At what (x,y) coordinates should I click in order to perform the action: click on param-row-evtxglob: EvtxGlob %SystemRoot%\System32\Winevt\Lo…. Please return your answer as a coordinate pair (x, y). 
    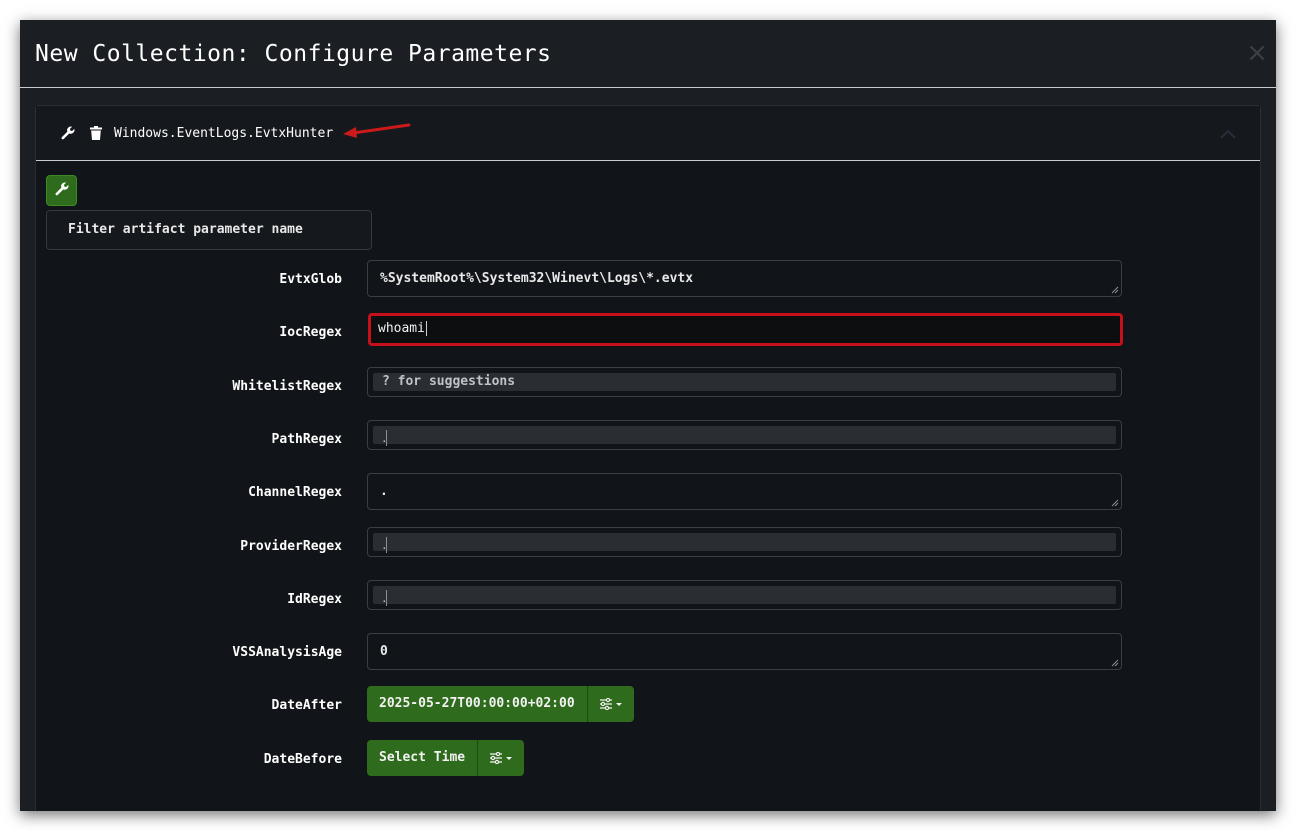
    Looking at the image, I should click on (648, 279).